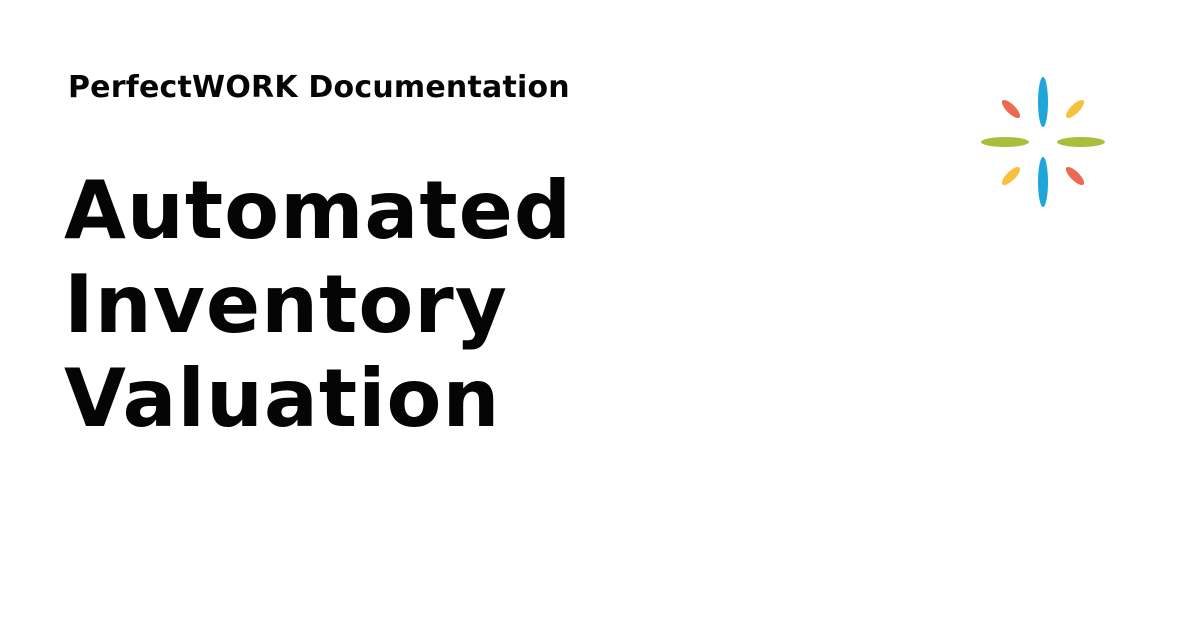  I want to click on logo-petal-top, so click(1043, 102).